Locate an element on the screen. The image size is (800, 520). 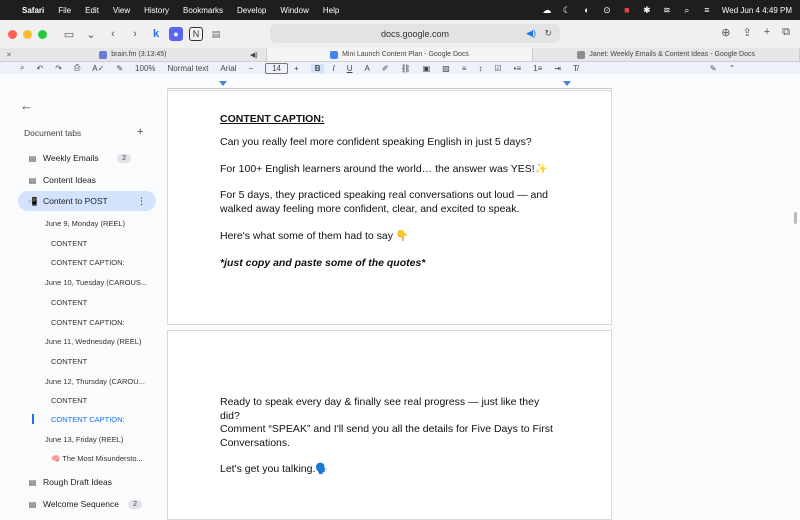
comment-icon: ▣ is located at coordinates (427, 68).